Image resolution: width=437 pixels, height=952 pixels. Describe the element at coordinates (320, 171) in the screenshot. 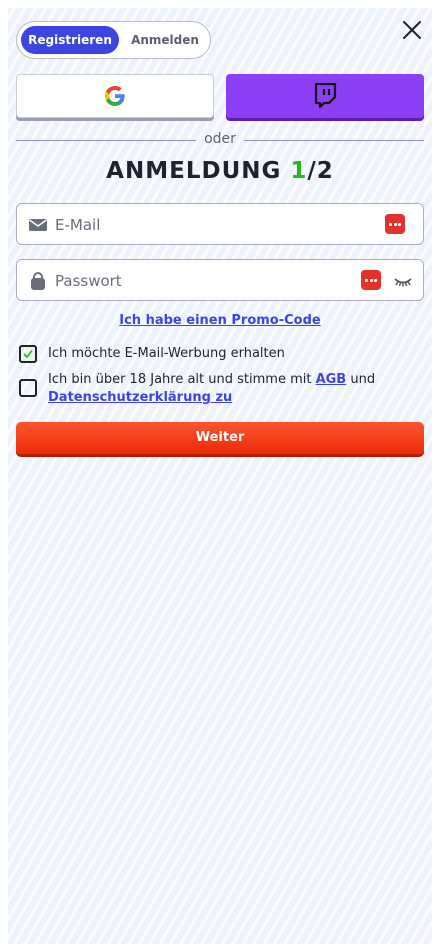

I see `step-total: /2` at that location.